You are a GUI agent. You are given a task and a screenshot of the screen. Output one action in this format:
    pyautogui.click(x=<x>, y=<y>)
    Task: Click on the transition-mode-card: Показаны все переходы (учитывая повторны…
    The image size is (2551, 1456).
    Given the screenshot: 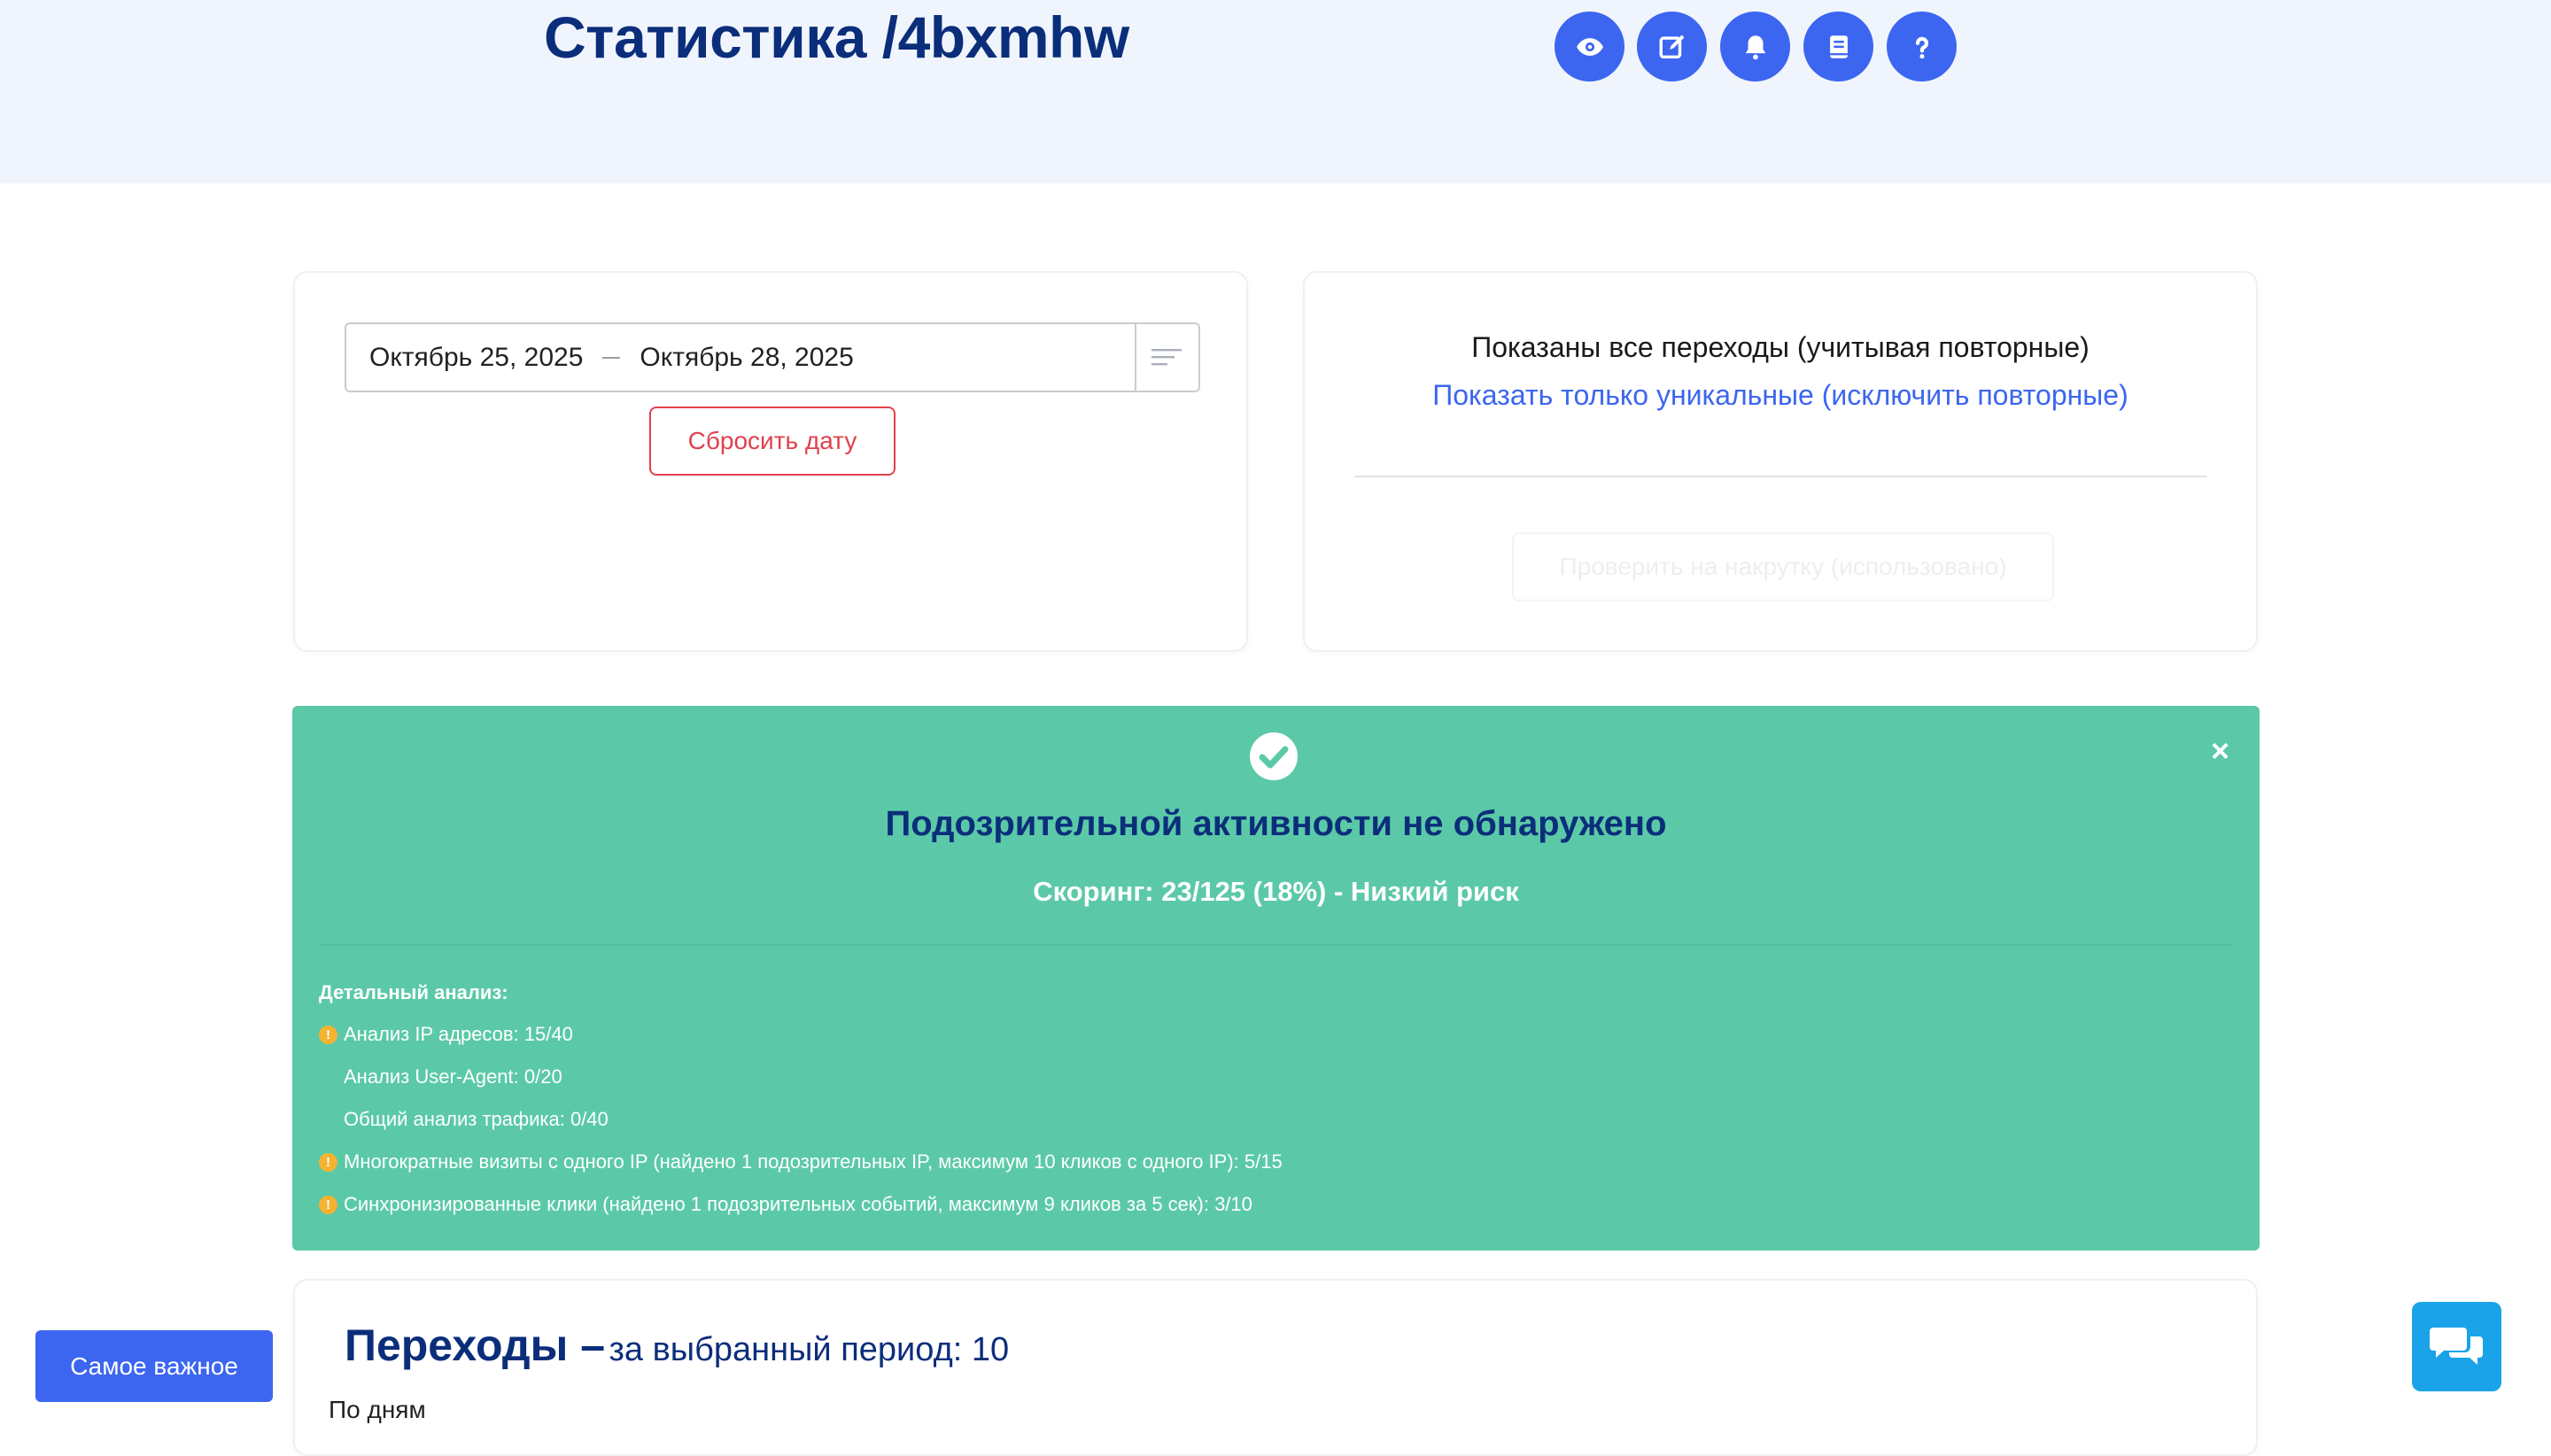 What is the action you would take?
    pyautogui.click(x=1780, y=461)
    